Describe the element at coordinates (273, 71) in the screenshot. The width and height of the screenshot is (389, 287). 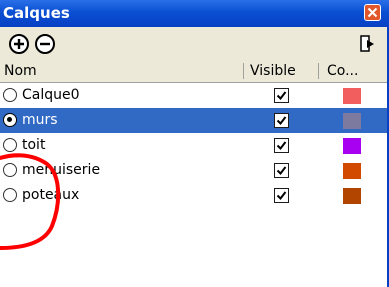
I see `column-header-visible: Visible` at that location.